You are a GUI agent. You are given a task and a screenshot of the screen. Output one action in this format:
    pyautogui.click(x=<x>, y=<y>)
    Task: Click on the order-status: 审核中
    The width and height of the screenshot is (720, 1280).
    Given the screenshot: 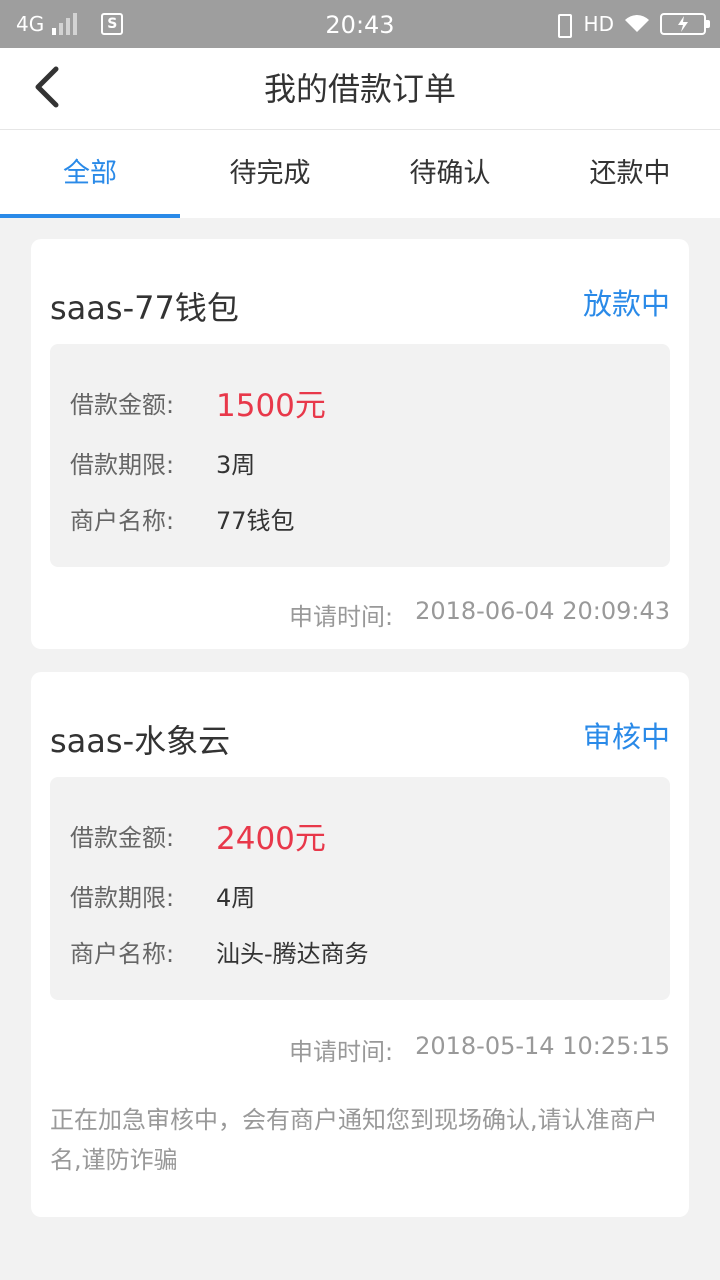 What is the action you would take?
    pyautogui.click(x=626, y=737)
    